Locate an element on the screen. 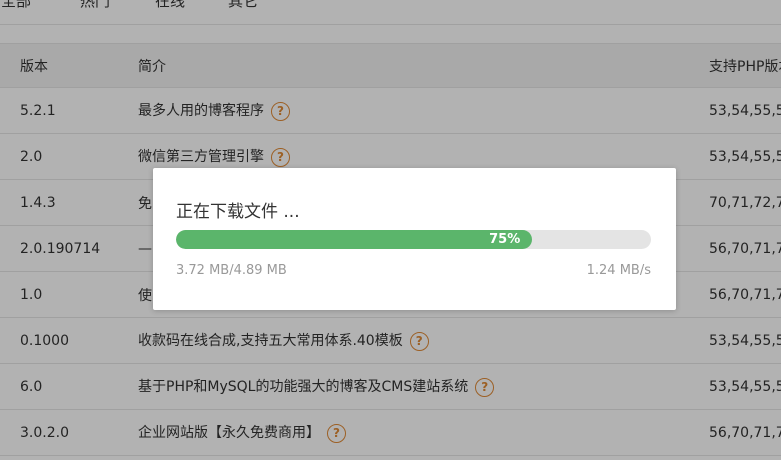  progress-fill: 75% is located at coordinates (354, 239).